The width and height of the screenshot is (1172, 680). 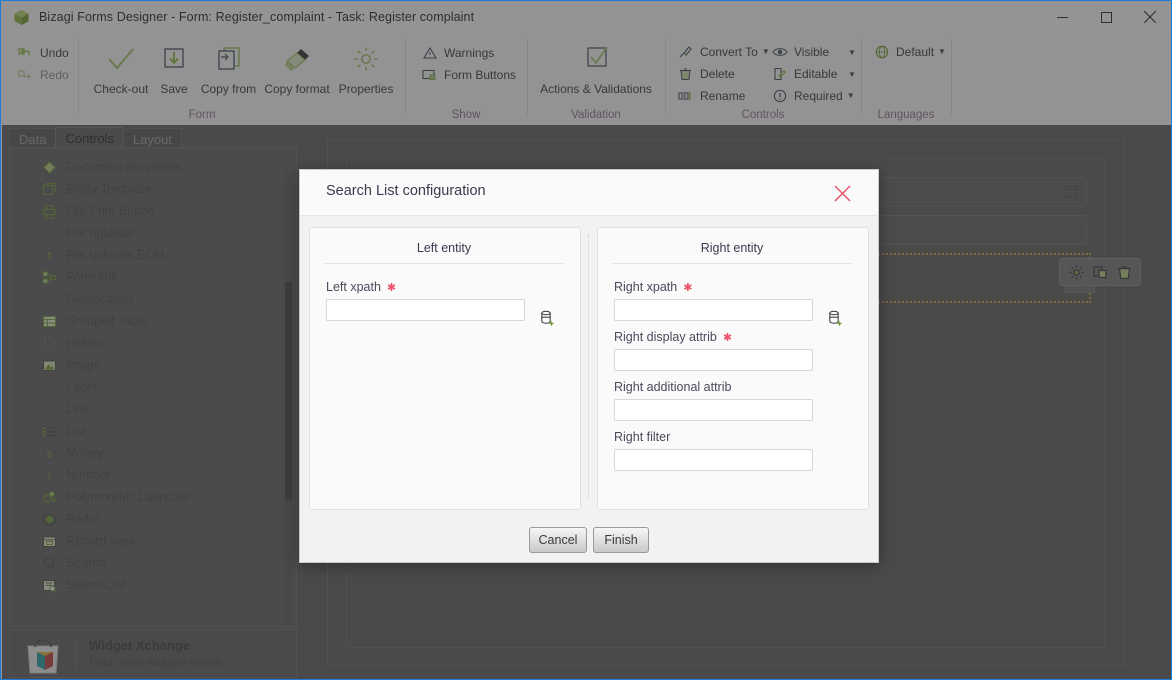 I want to click on dialog-footer: Cancel Finish, so click(x=589, y=540).